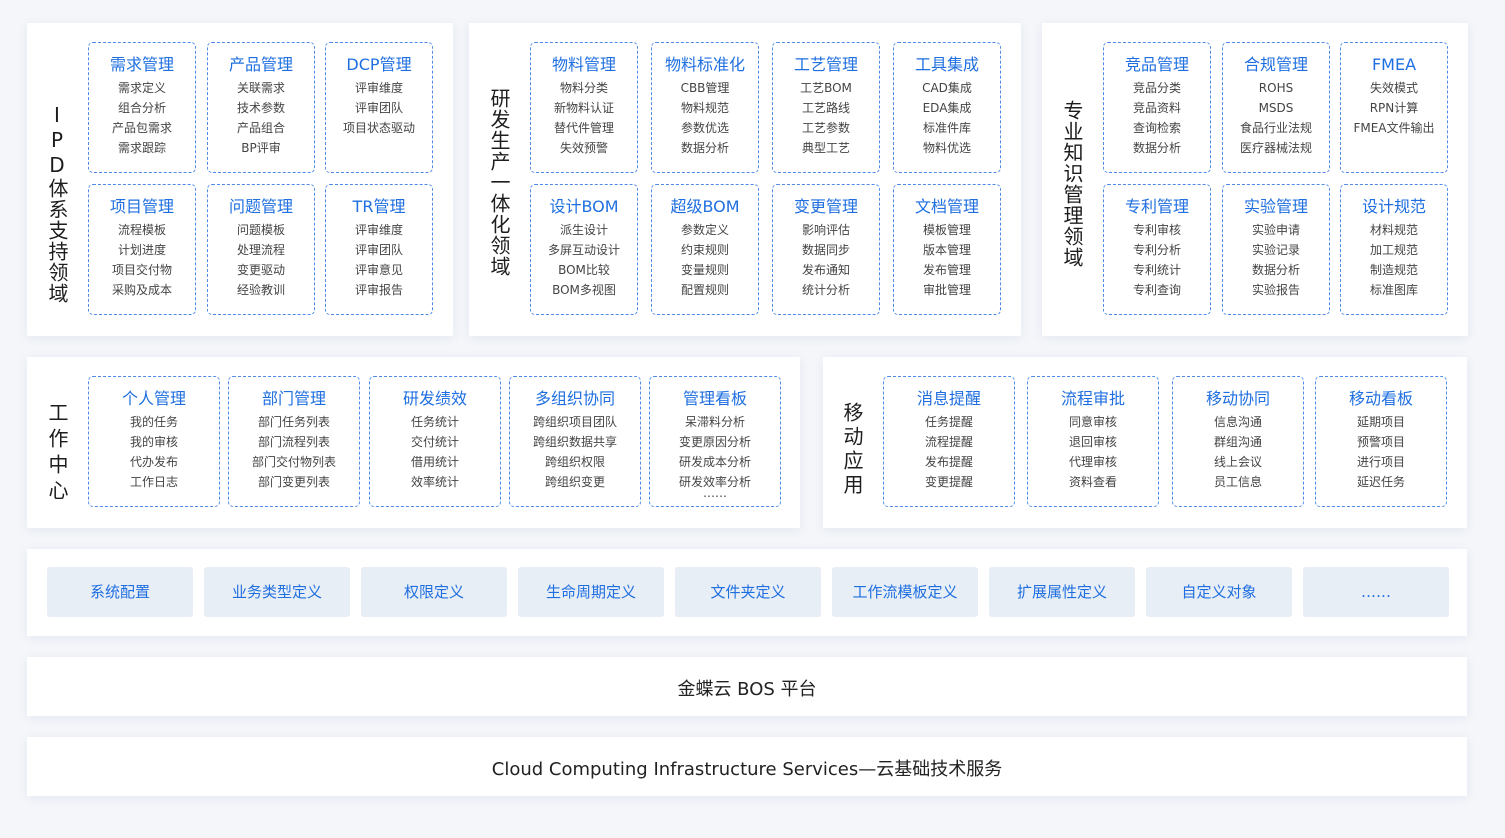 This screenshot has width=1505, height=838. What do you see at coordinates (905, 592) in the screenshot?
I see `platform-config-item: 工作流模板定义` at bounding box center [905, 592].